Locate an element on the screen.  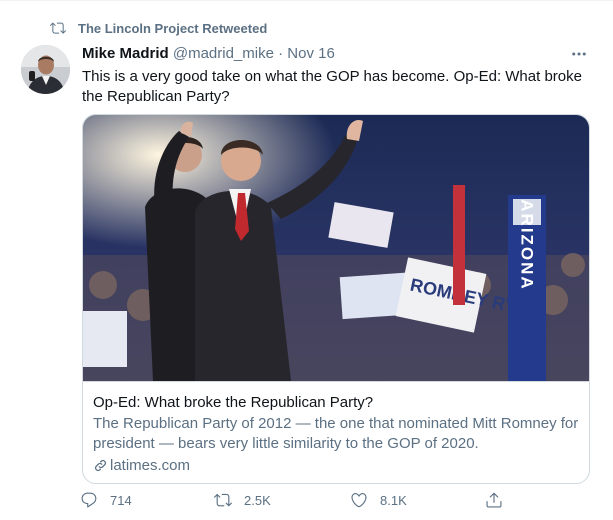
card-title: Op-Ed: What broke the Republican Party? is located at coordinates (336, 402).